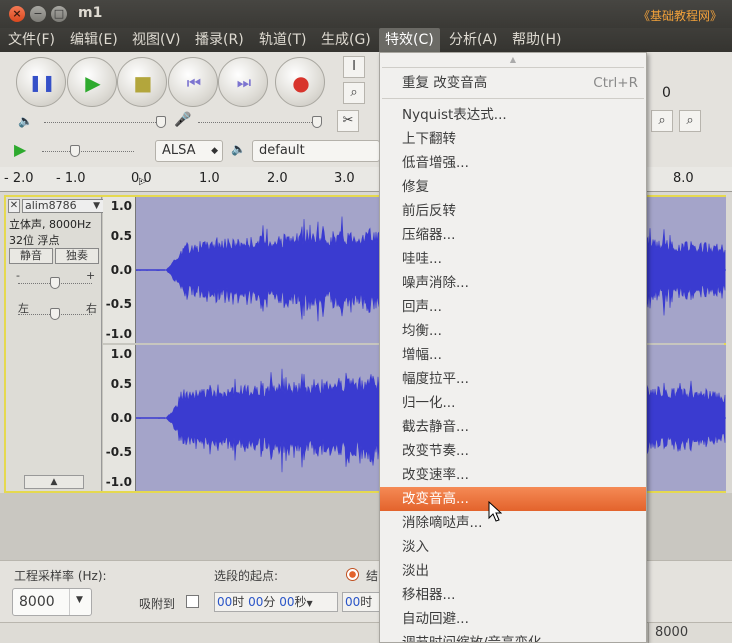 This screenshot has width=732, height=643. I want to click on selection-tool: I, so click(354, 67).